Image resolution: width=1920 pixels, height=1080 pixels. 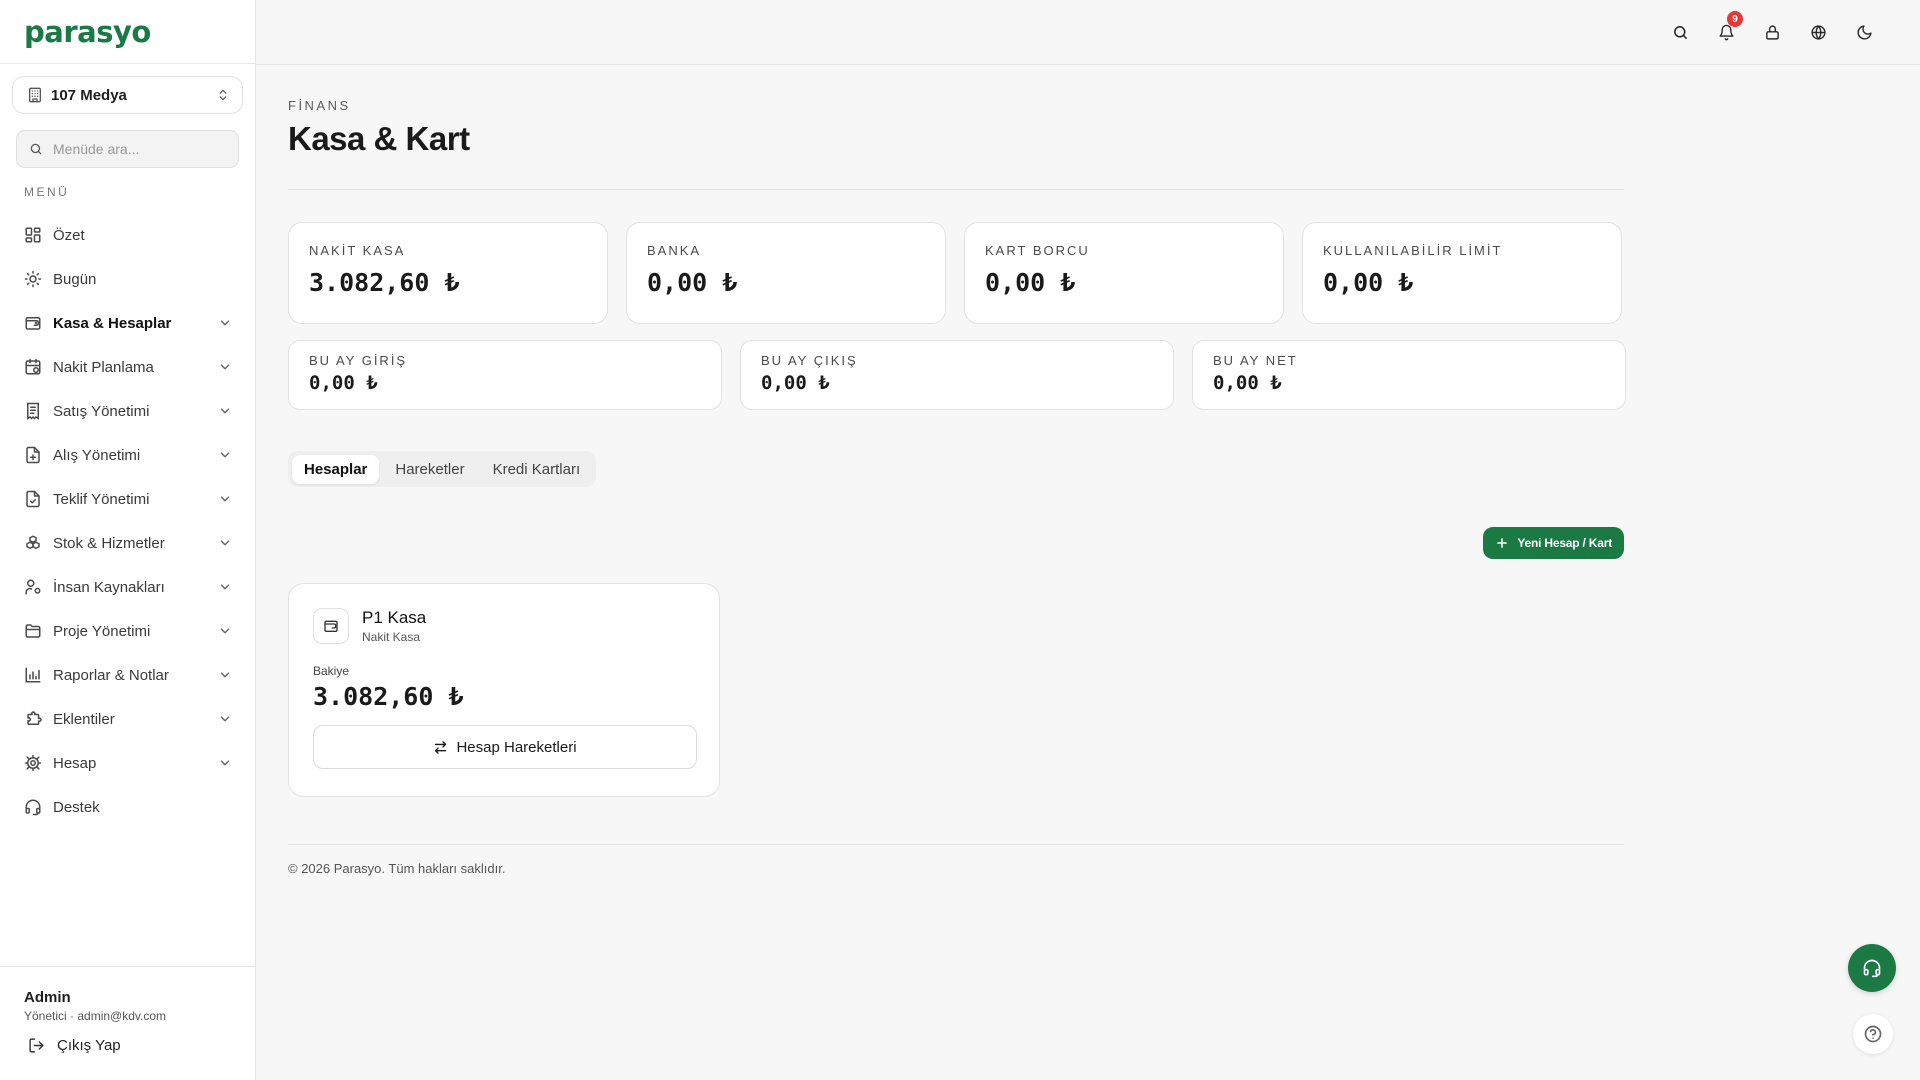 What do you see at coordinates (130, 1045) in the screenshot?
I see `logout-button: Çıkış Yap` at bounding box center [130, 1045].